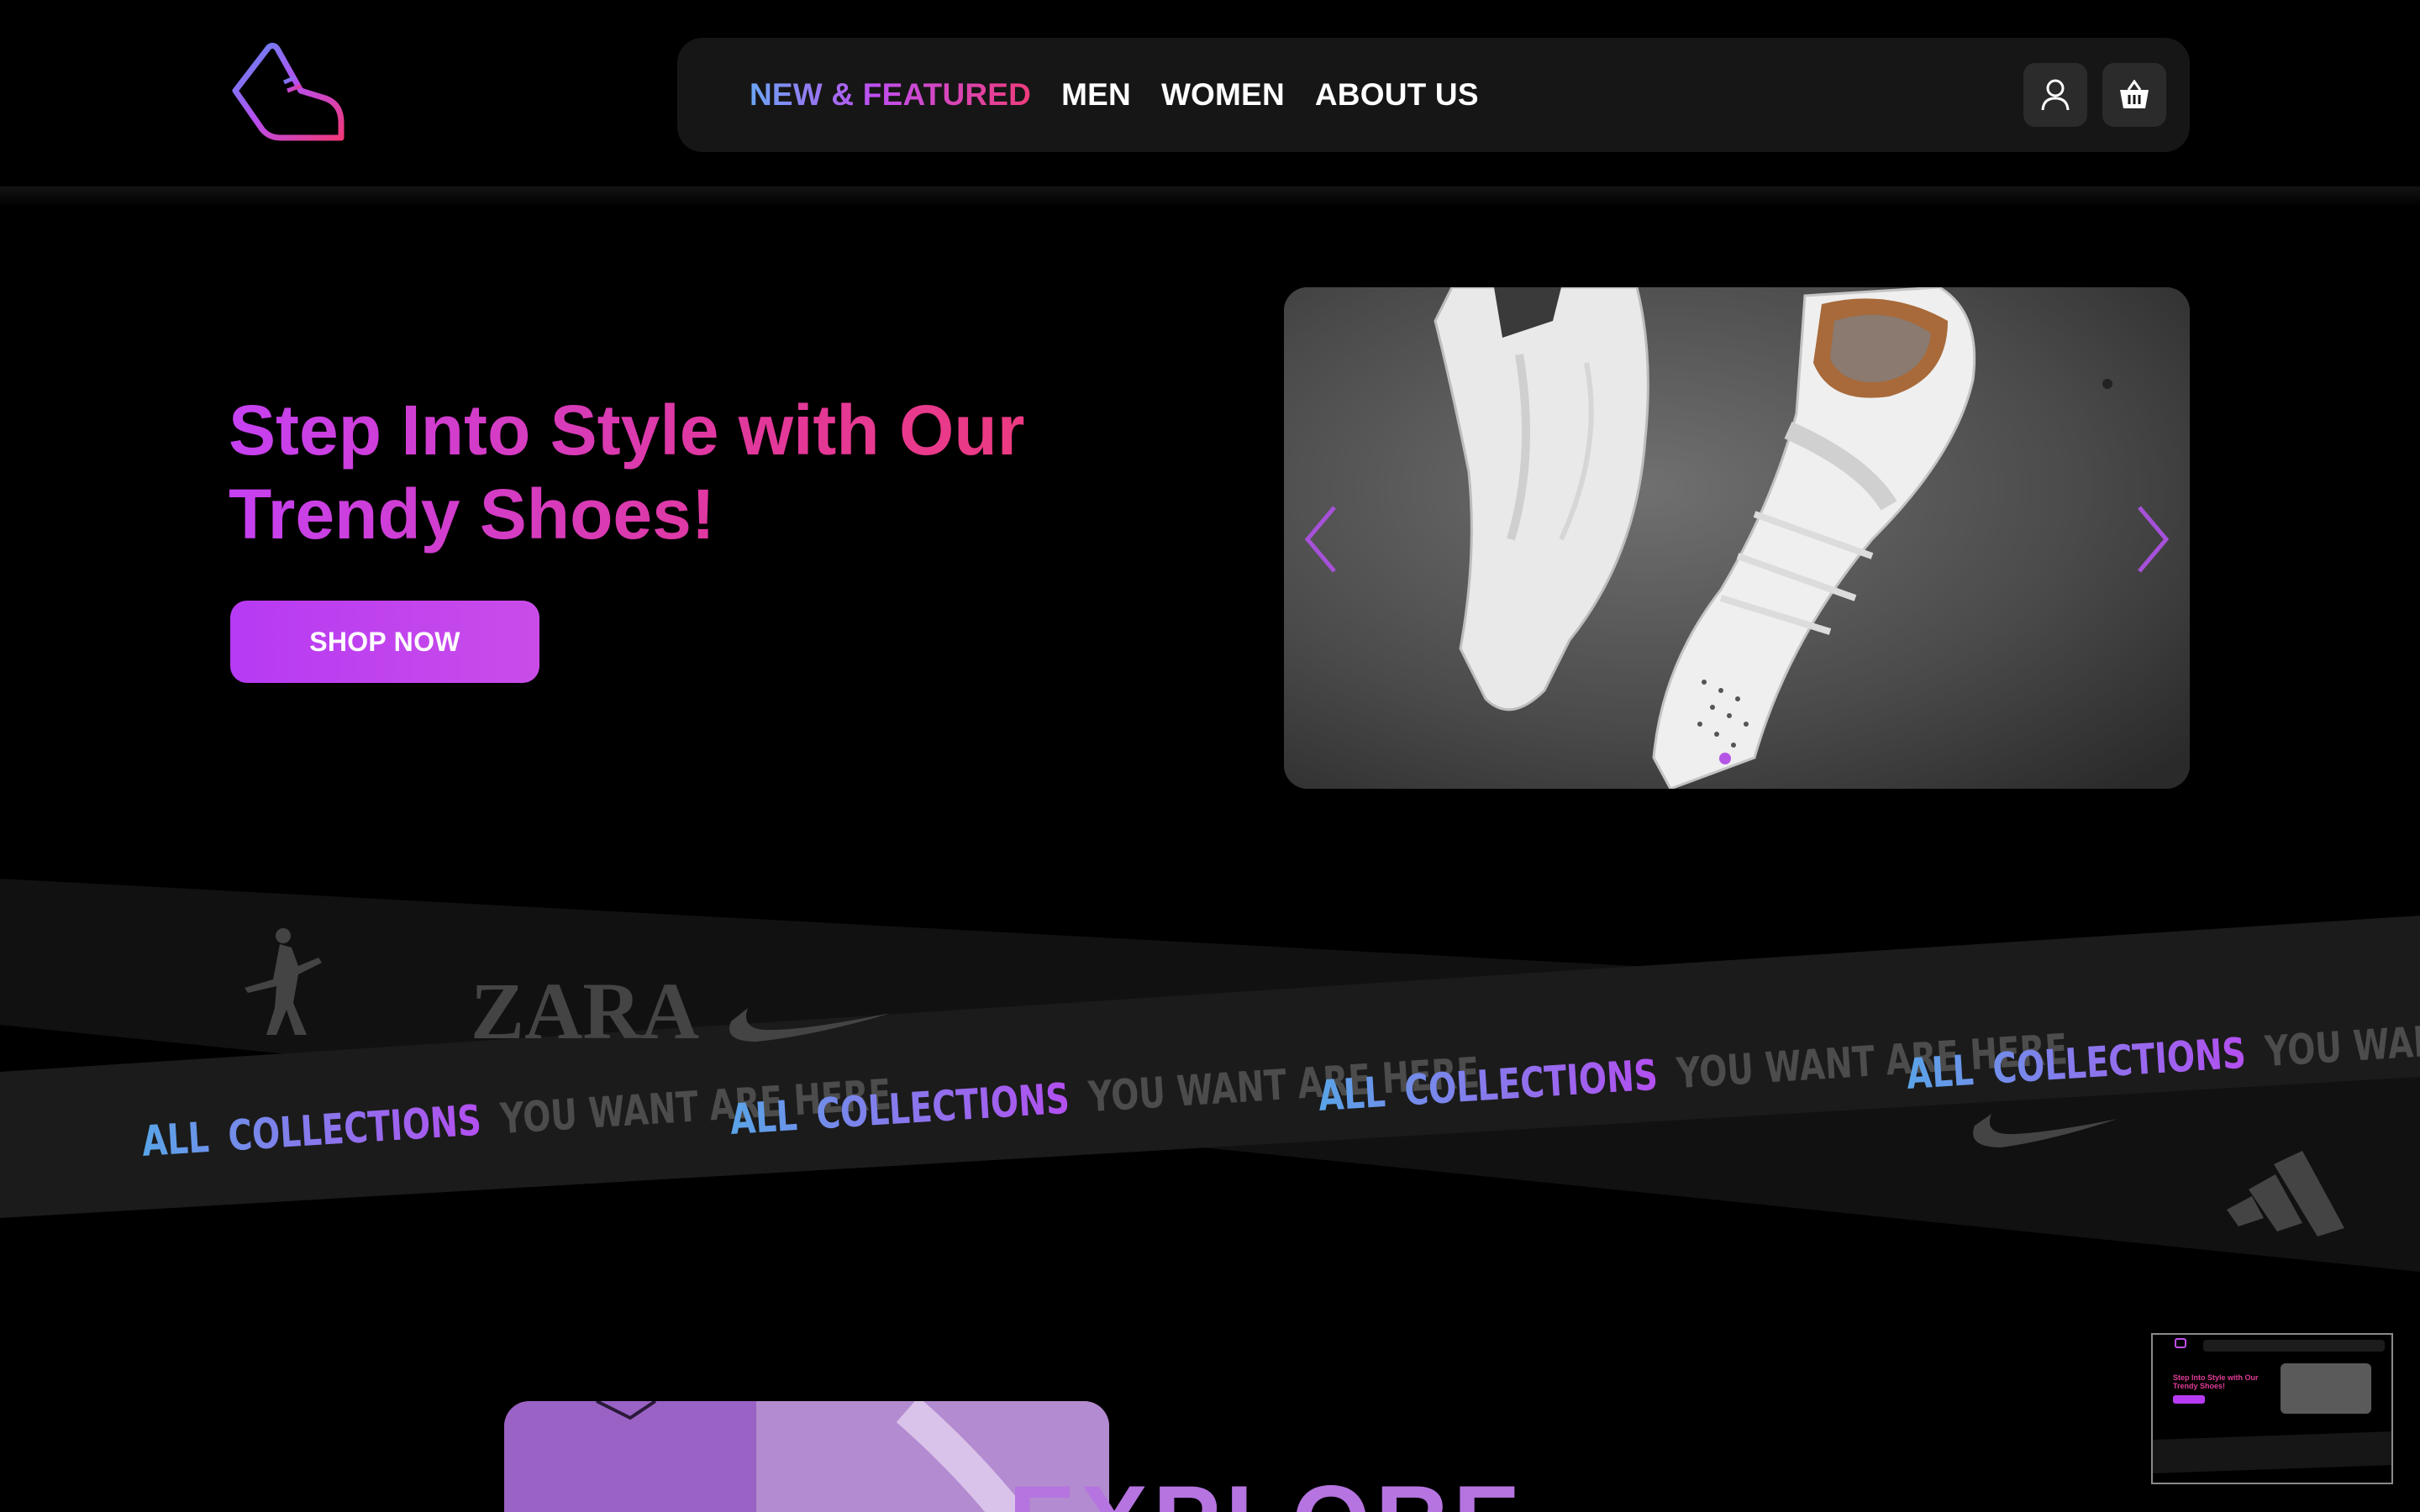 This screenshot has height=1512, width=2420. Describe the element at coordinates (2200, 1386) in the screenshot. I see `mini-hero-title-line2: Trendy Shoes!` at that location.